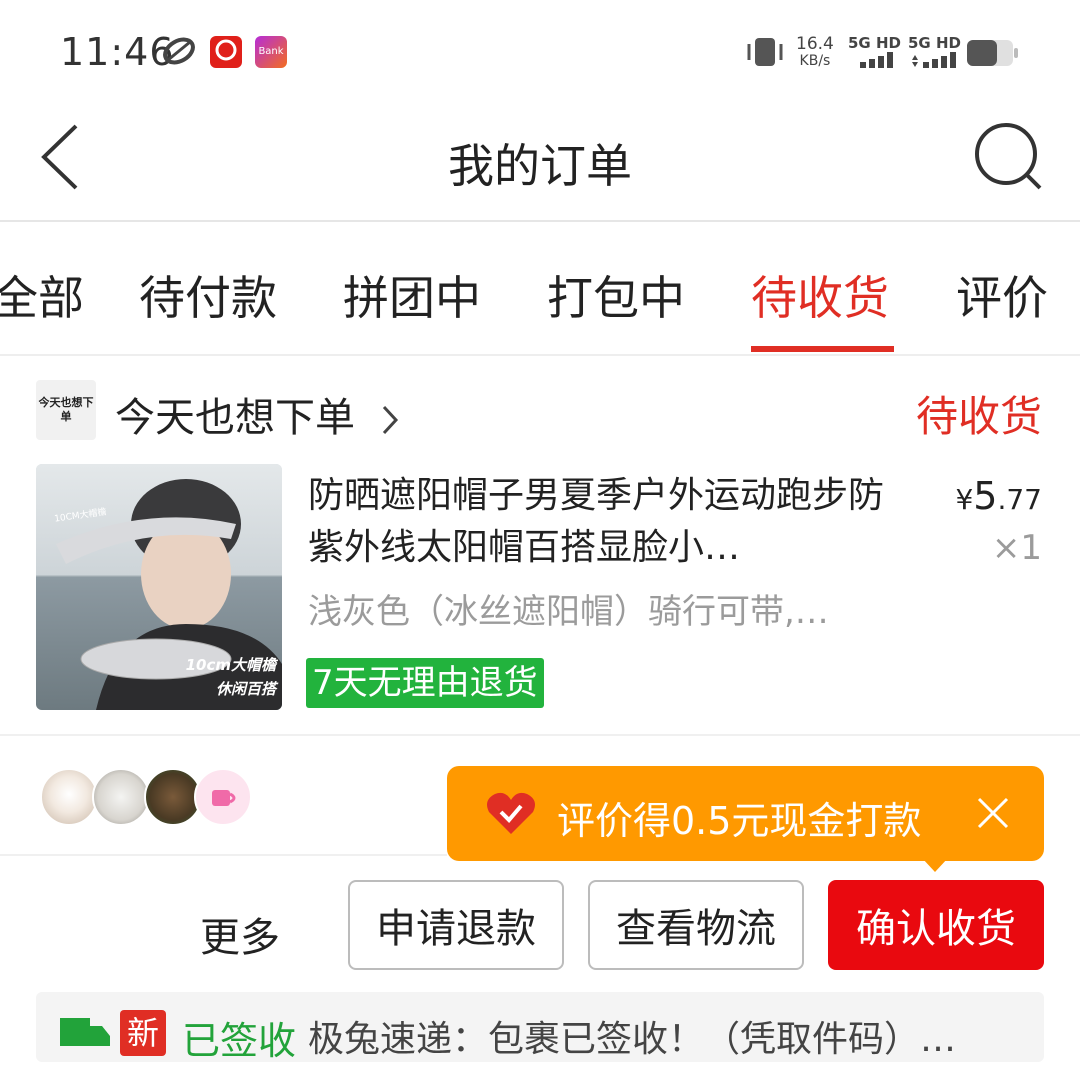 Image resolution: width=1080 pixels, height=1065 pixels. I want to click on status-bar: 11:46 Bank 16.4 KB/s 5G HD 5G HD, so click(540, 50).